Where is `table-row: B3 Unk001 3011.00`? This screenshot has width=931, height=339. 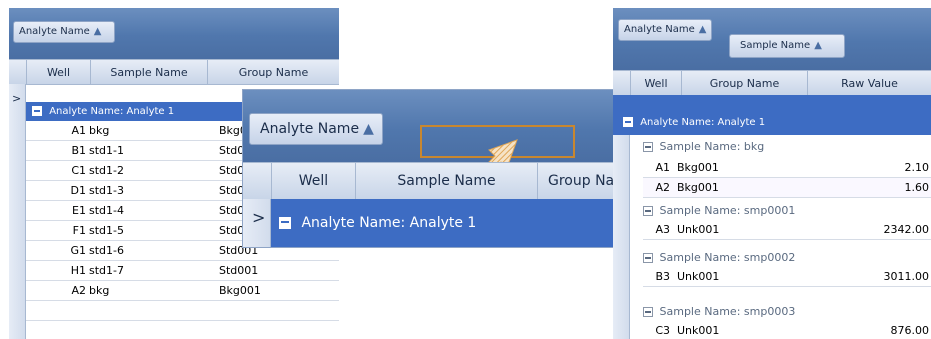 table-row: B3 Unk001 3011.00 is located at coordinates (787, 277).